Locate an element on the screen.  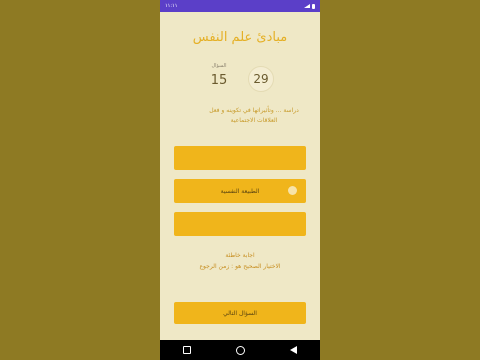
battery-icon is located at coordinates (313, 6).